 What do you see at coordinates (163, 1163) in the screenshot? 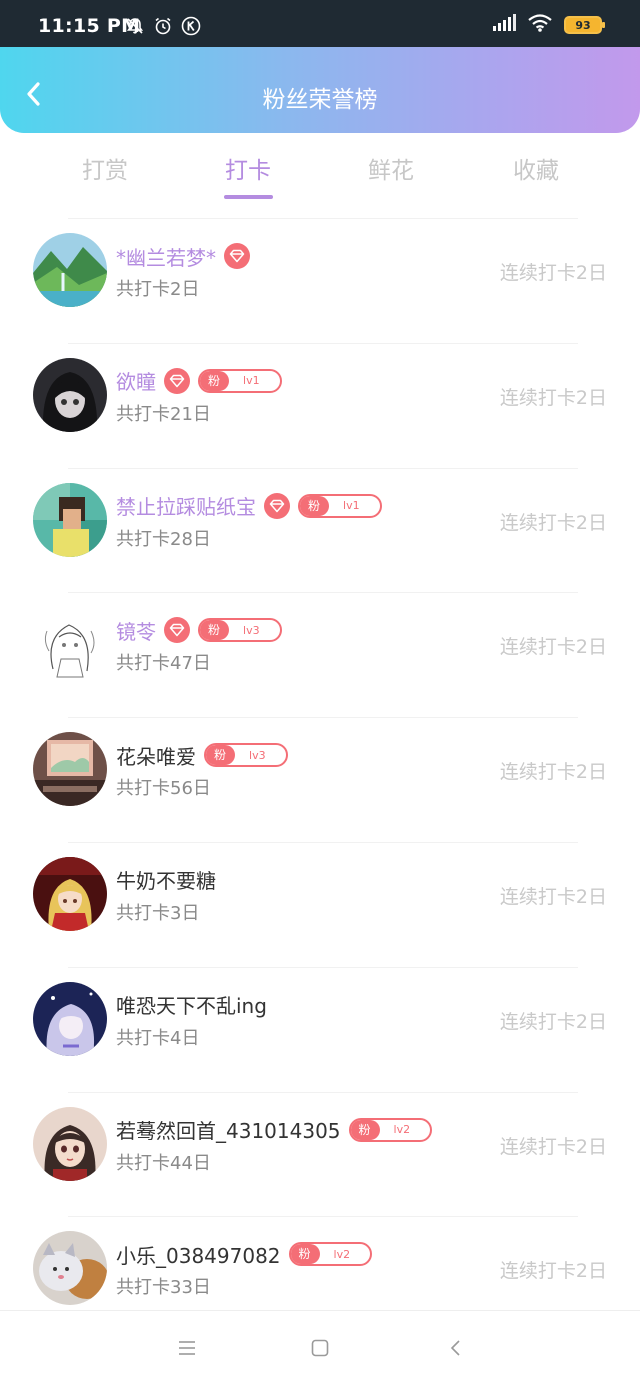
I see `total-checkins: 共打卡44日` at bounding box center [163, 1163].